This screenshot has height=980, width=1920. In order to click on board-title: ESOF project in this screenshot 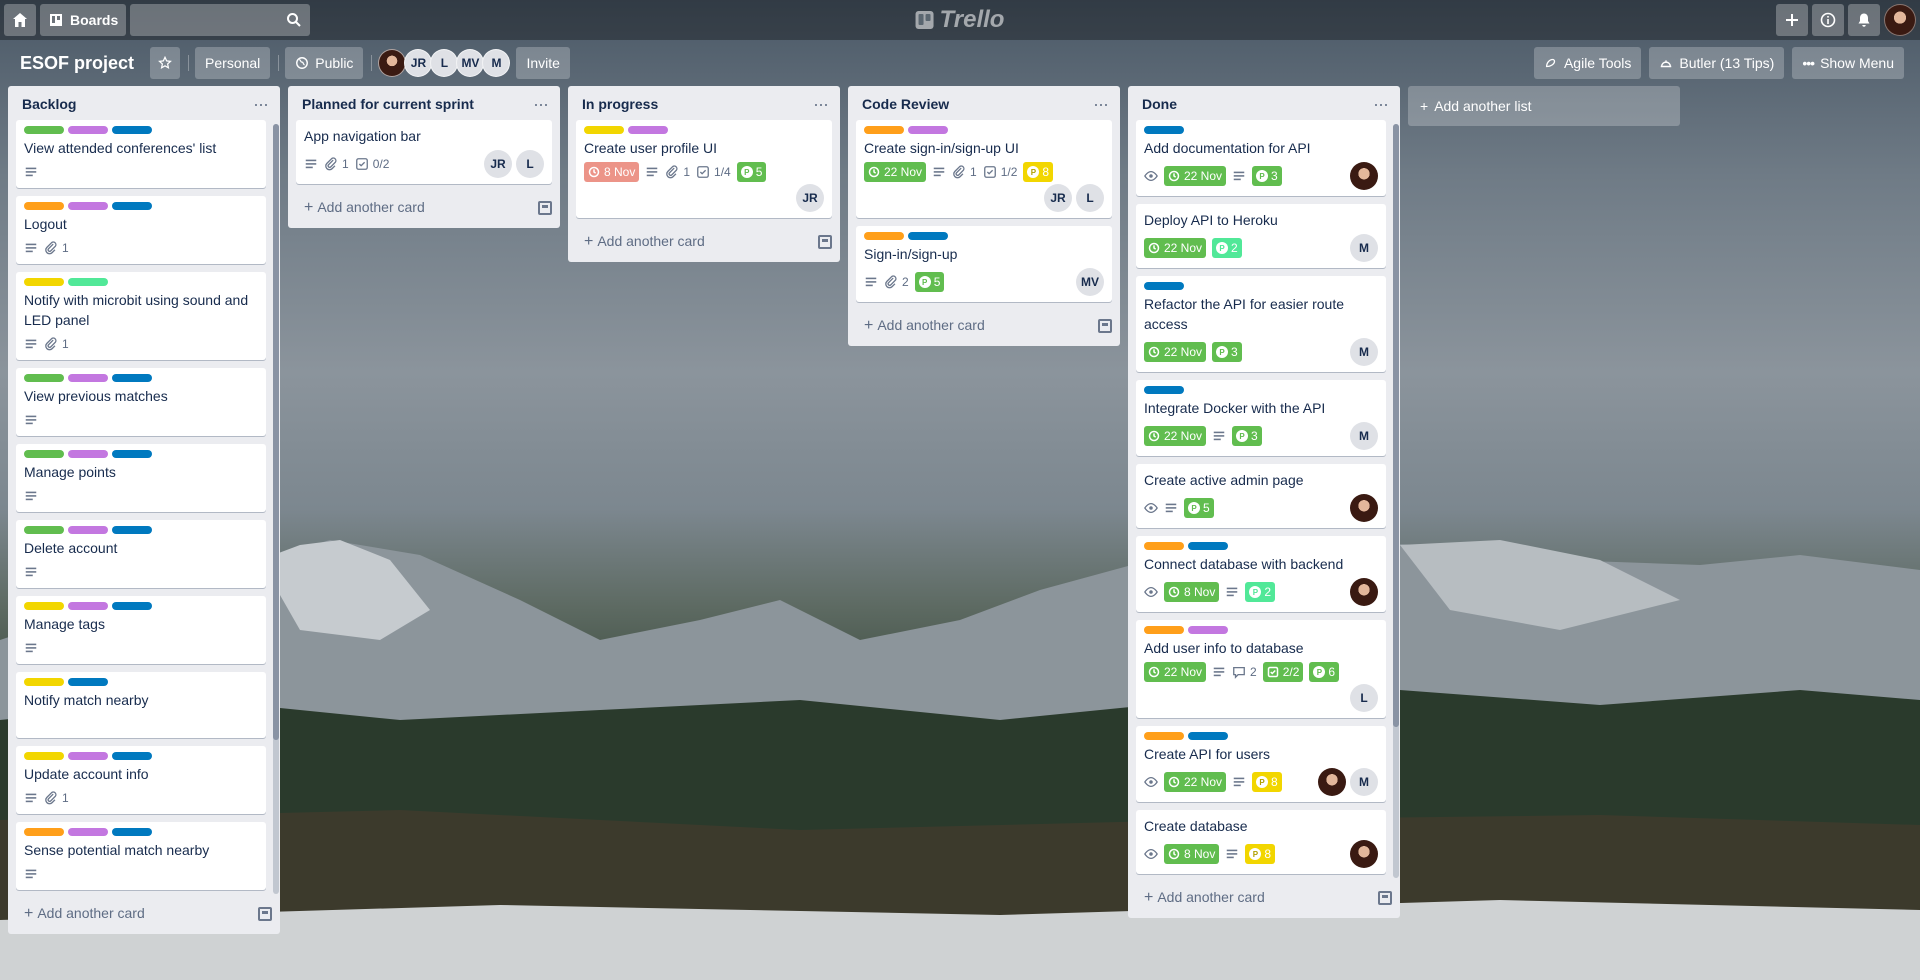, I will do `click(77, 63)`.